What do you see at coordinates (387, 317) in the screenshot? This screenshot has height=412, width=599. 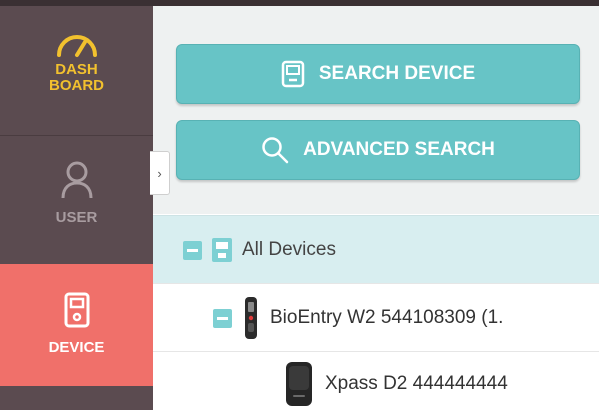 I see `tree-item-label: BioEntry W2 544108309 (1.` at bounding box center [387, 317].